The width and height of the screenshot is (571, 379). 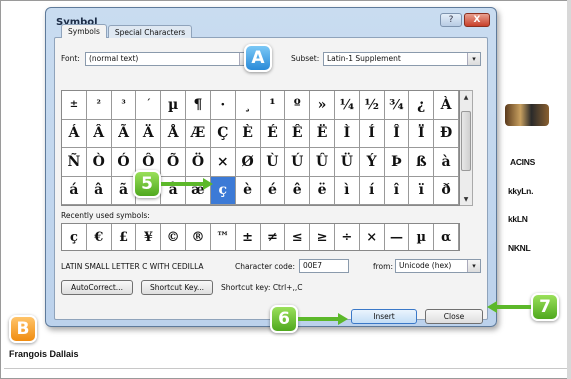 I want to click on symbol-cell: Ë, so click(x=322, y=133).